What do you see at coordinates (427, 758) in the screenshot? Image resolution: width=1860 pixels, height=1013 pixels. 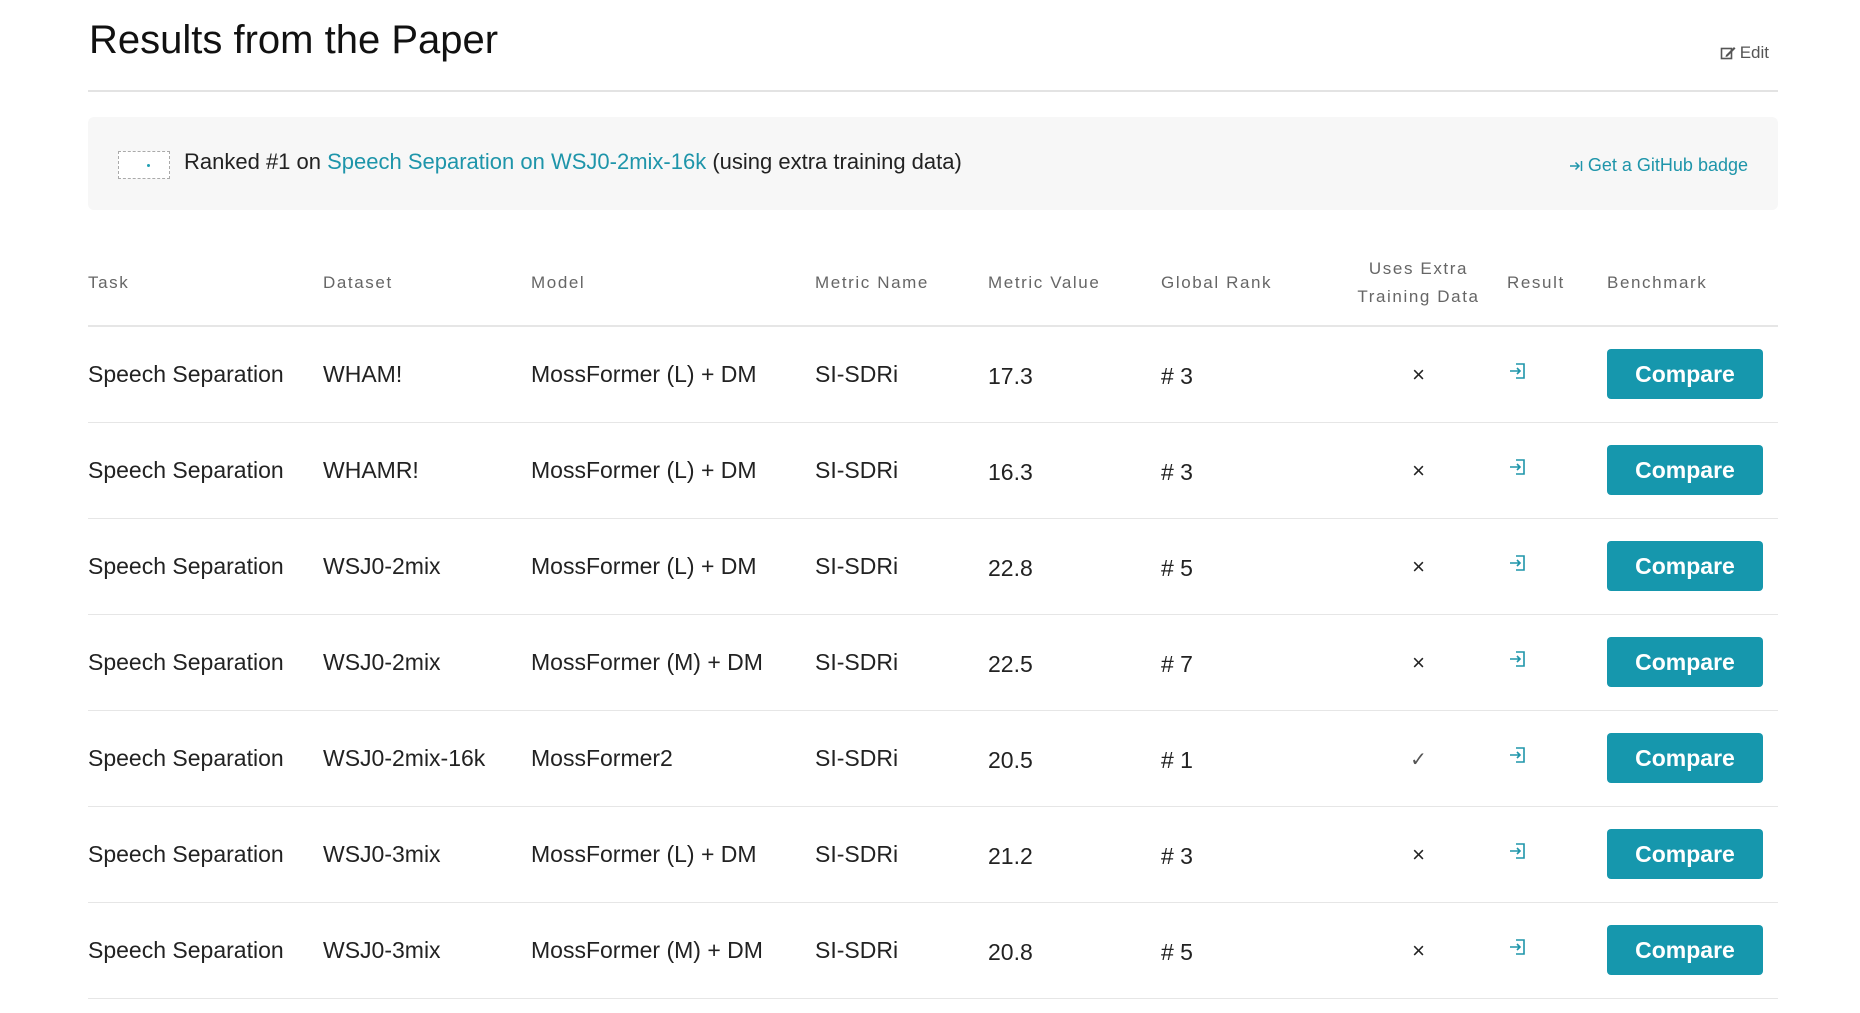 I see `cell-dataset: WSJ0-2mix-16k` at bounding box center [427, 758].